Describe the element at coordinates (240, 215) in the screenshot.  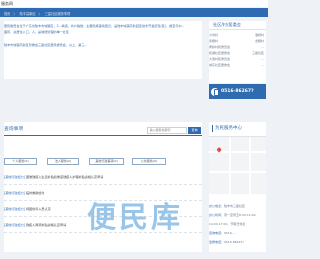
I see `info-value: 周一至周五8:30-12:00` at that location.